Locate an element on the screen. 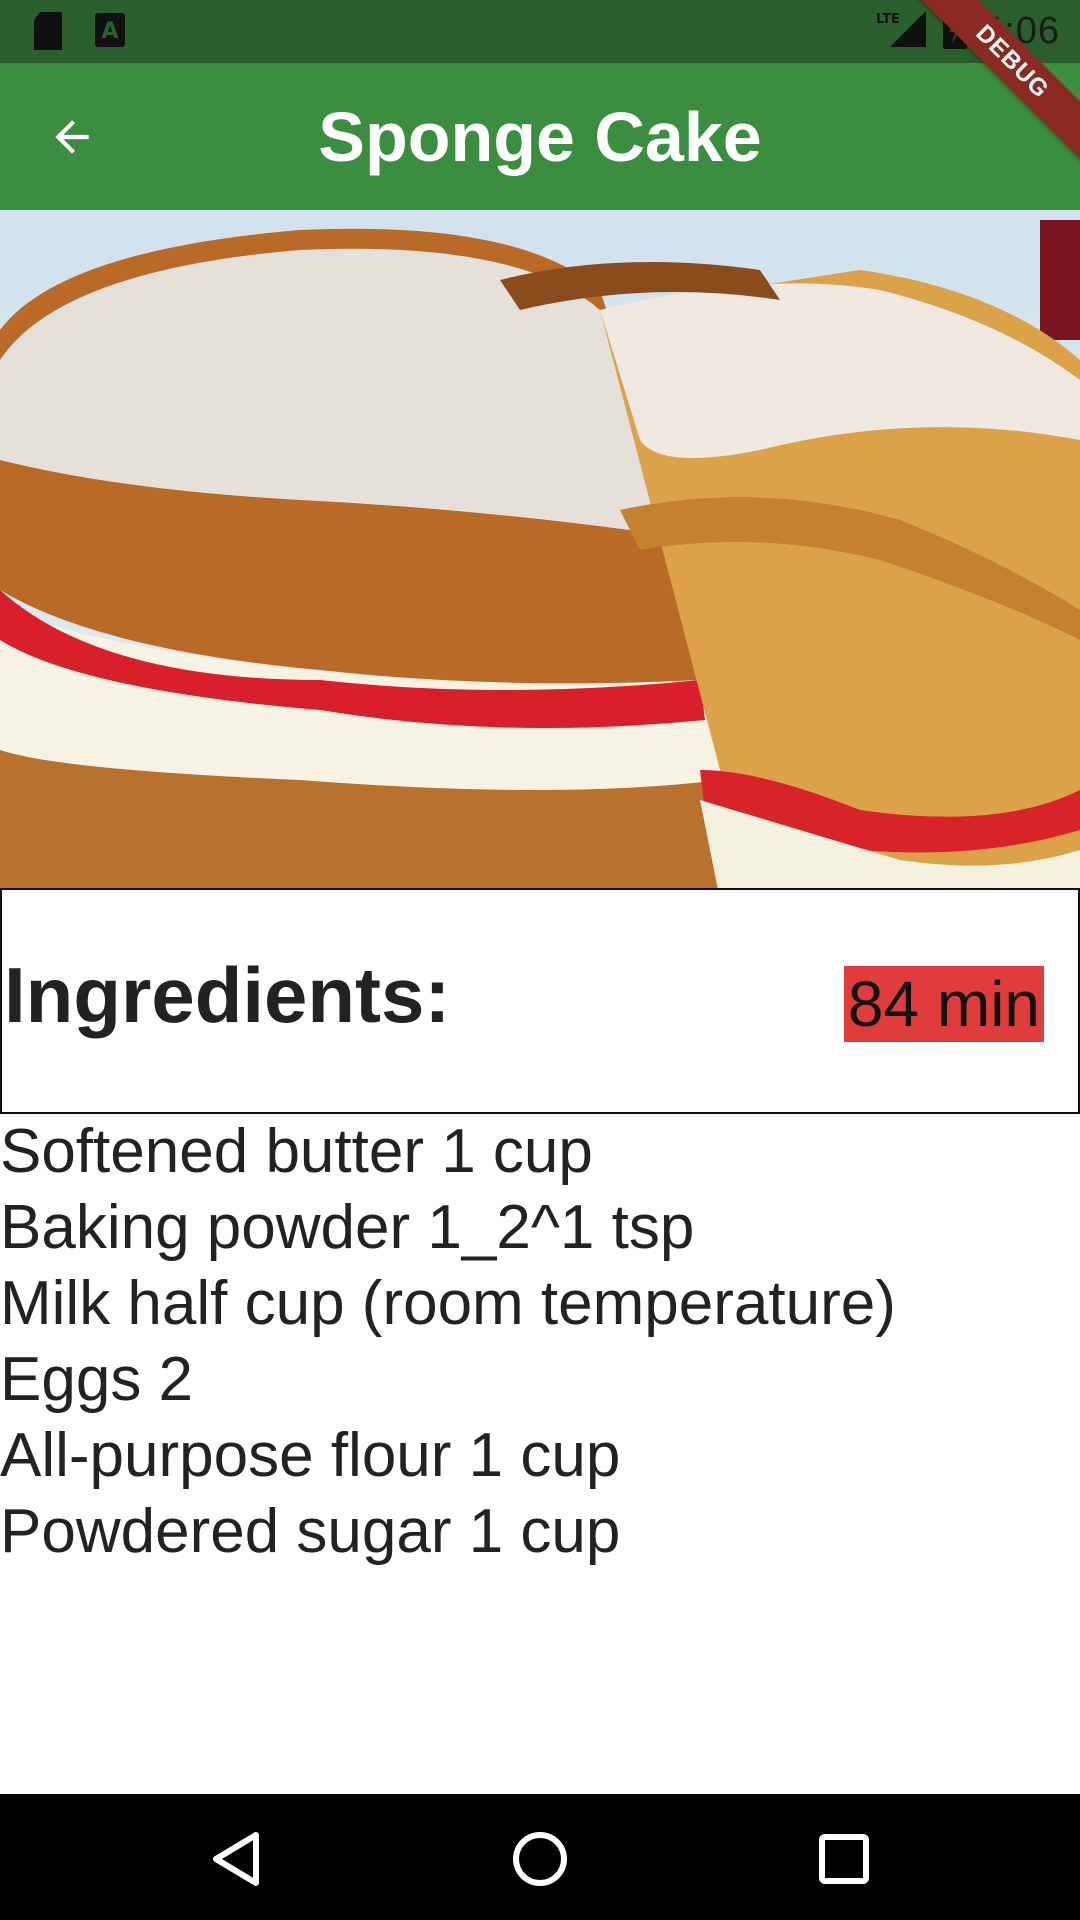  app-bar: Sponge Cake is located at coordinates (540, 136).